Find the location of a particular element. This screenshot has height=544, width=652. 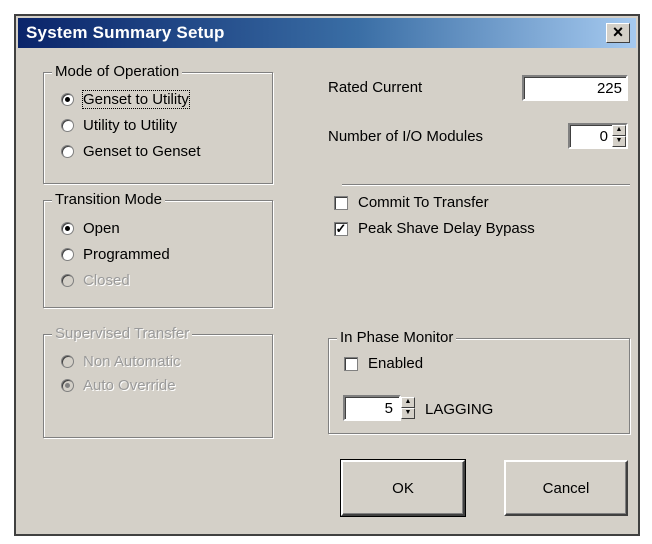

close-icon: × is located at coordinates (618, 32).